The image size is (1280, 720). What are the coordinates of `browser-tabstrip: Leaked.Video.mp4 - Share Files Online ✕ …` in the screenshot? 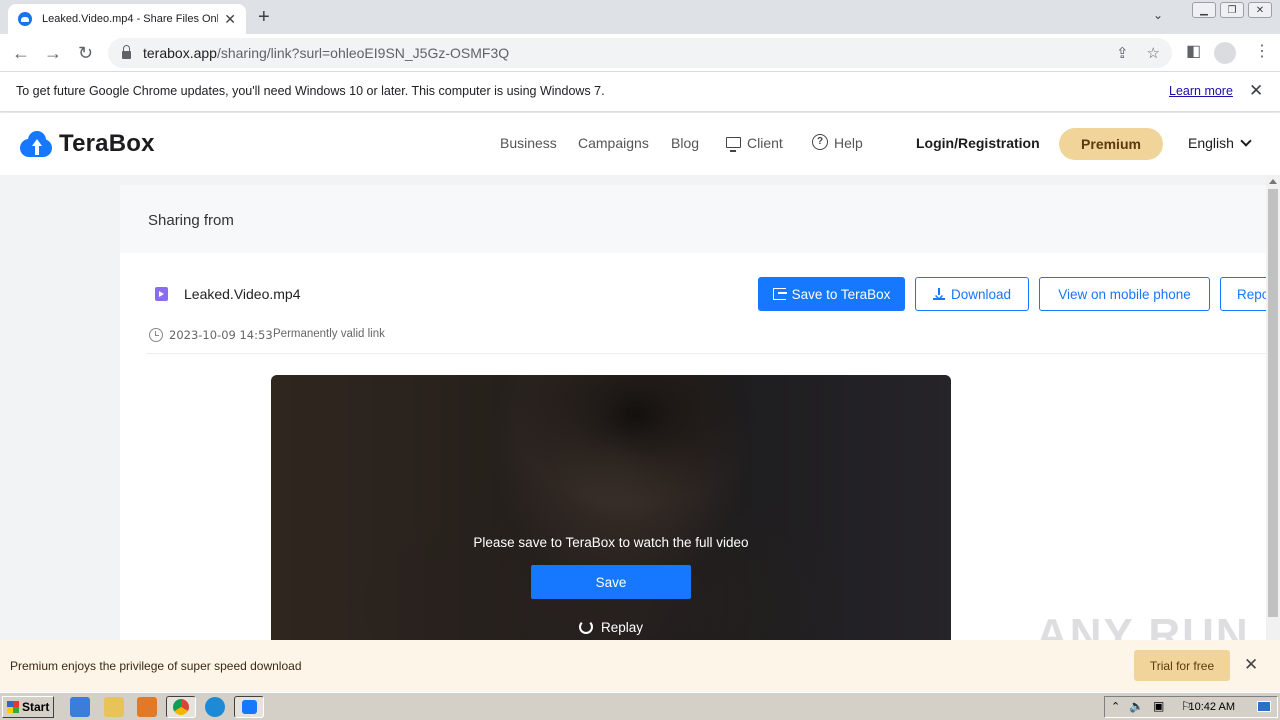 It's located at (640, 17).